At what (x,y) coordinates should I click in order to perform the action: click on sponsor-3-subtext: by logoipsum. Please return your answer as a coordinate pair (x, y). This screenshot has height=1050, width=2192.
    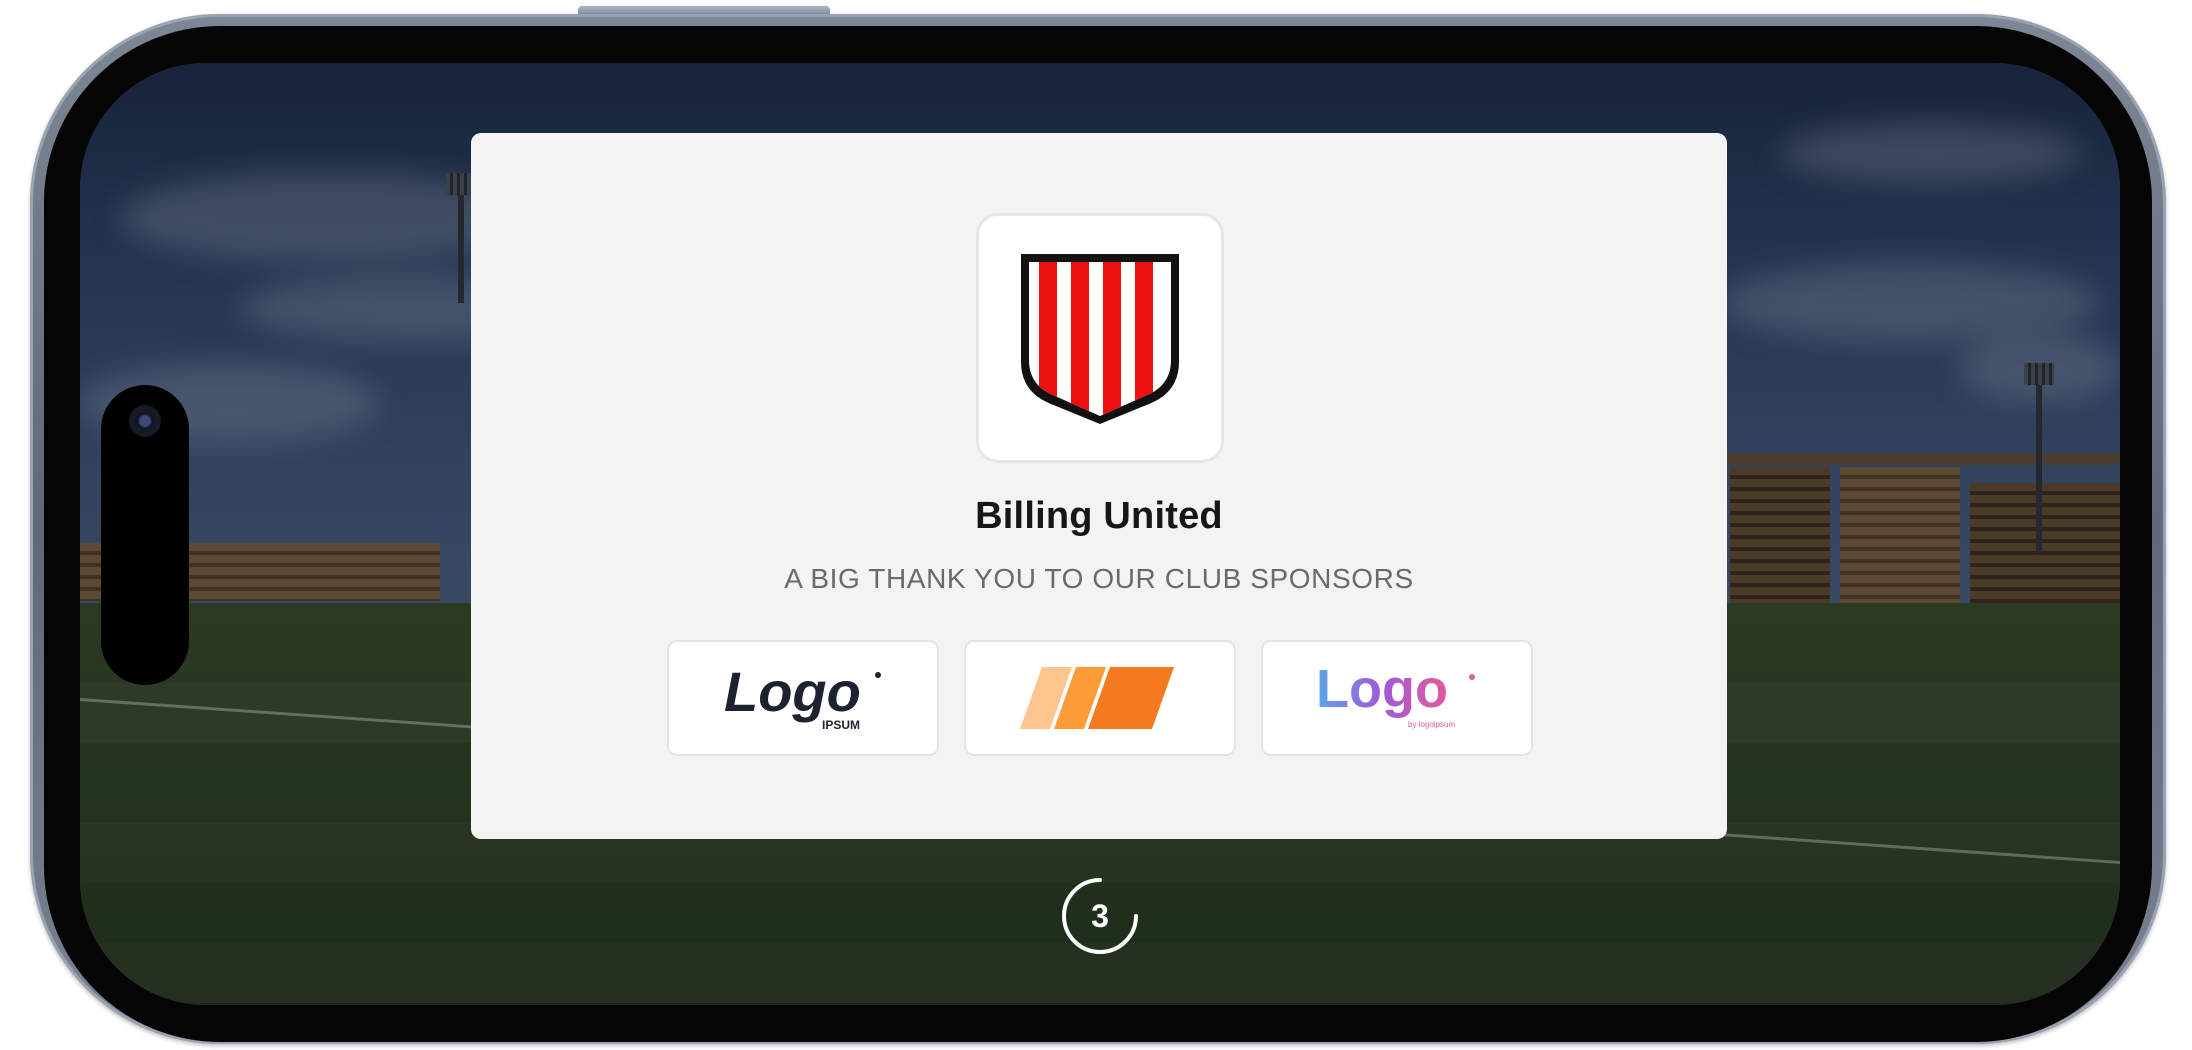
    Looking at the image, I should click on (1431, 724).